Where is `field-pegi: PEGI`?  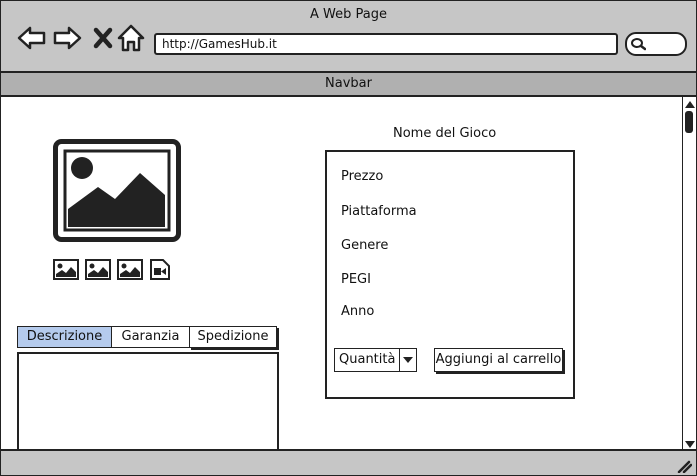 field-pegi: PEGI is located at coordinates (356, 279).